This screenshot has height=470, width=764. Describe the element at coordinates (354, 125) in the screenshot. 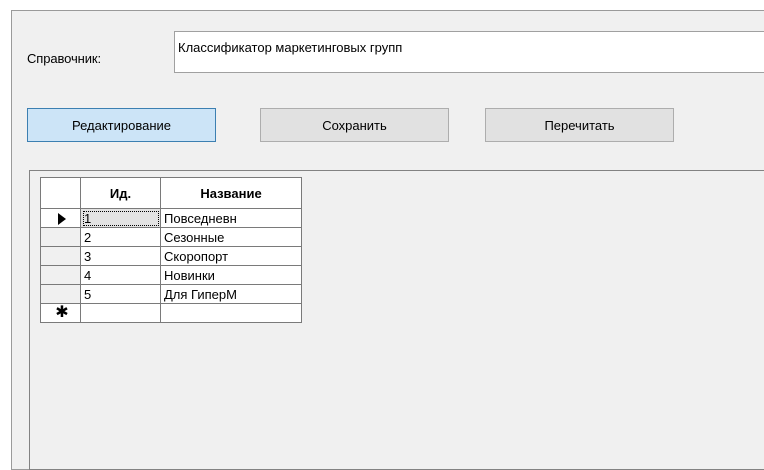

I see `save-button: Сохранить` at that location.